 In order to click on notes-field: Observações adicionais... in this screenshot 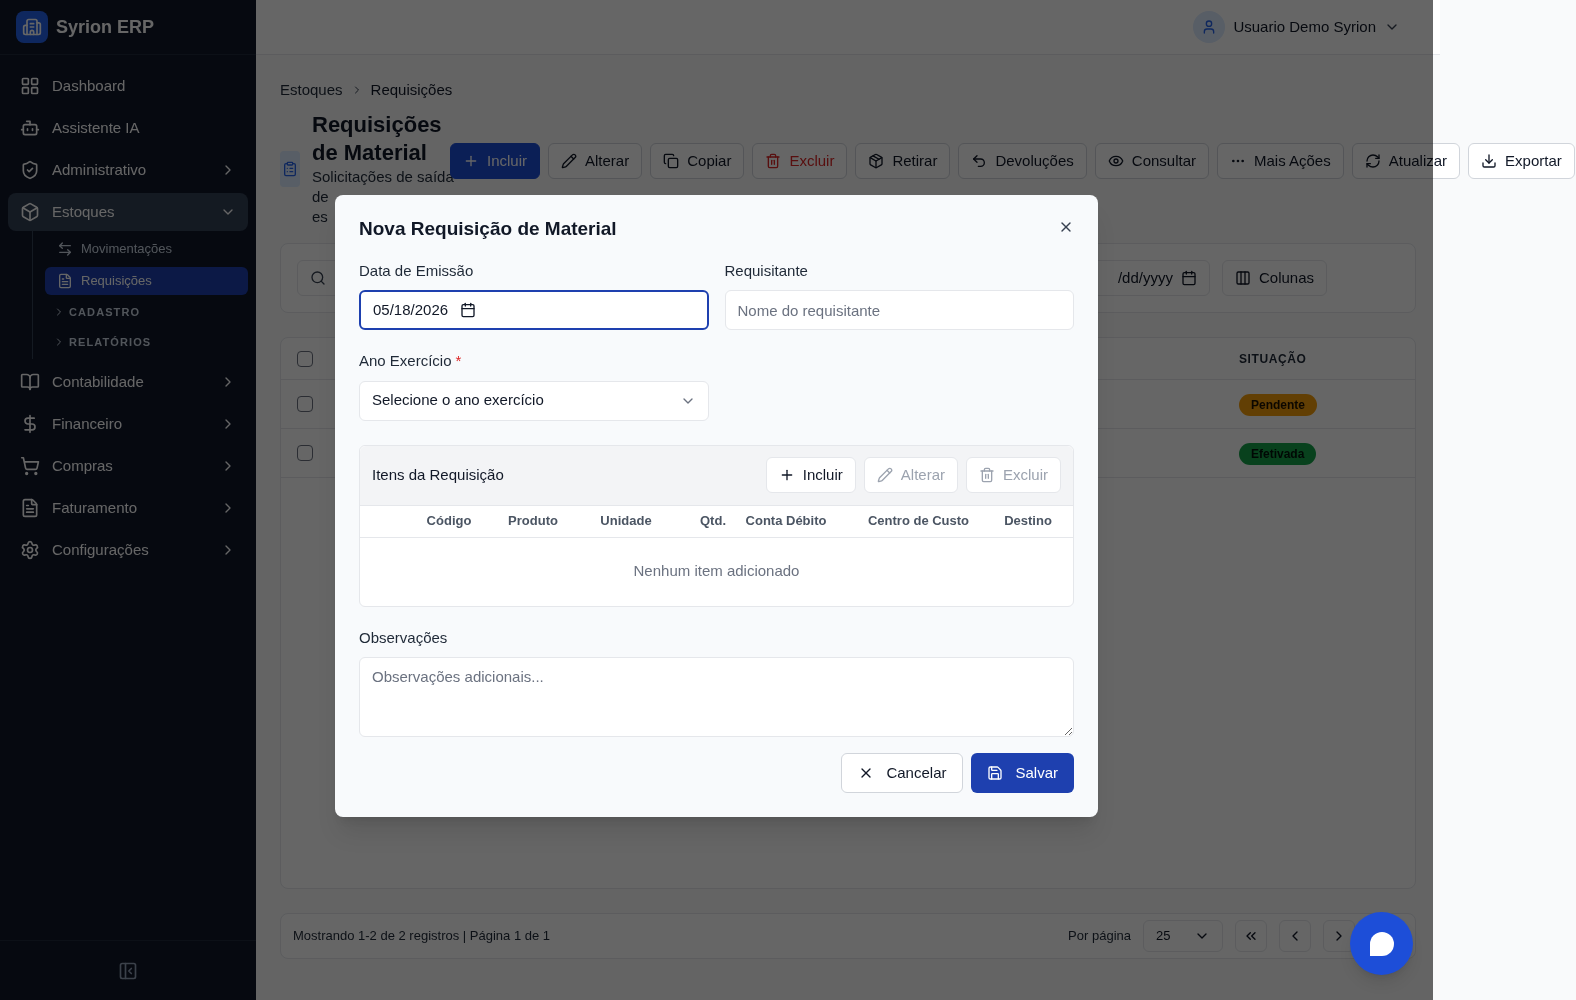, I will do `click(716, 697)`.